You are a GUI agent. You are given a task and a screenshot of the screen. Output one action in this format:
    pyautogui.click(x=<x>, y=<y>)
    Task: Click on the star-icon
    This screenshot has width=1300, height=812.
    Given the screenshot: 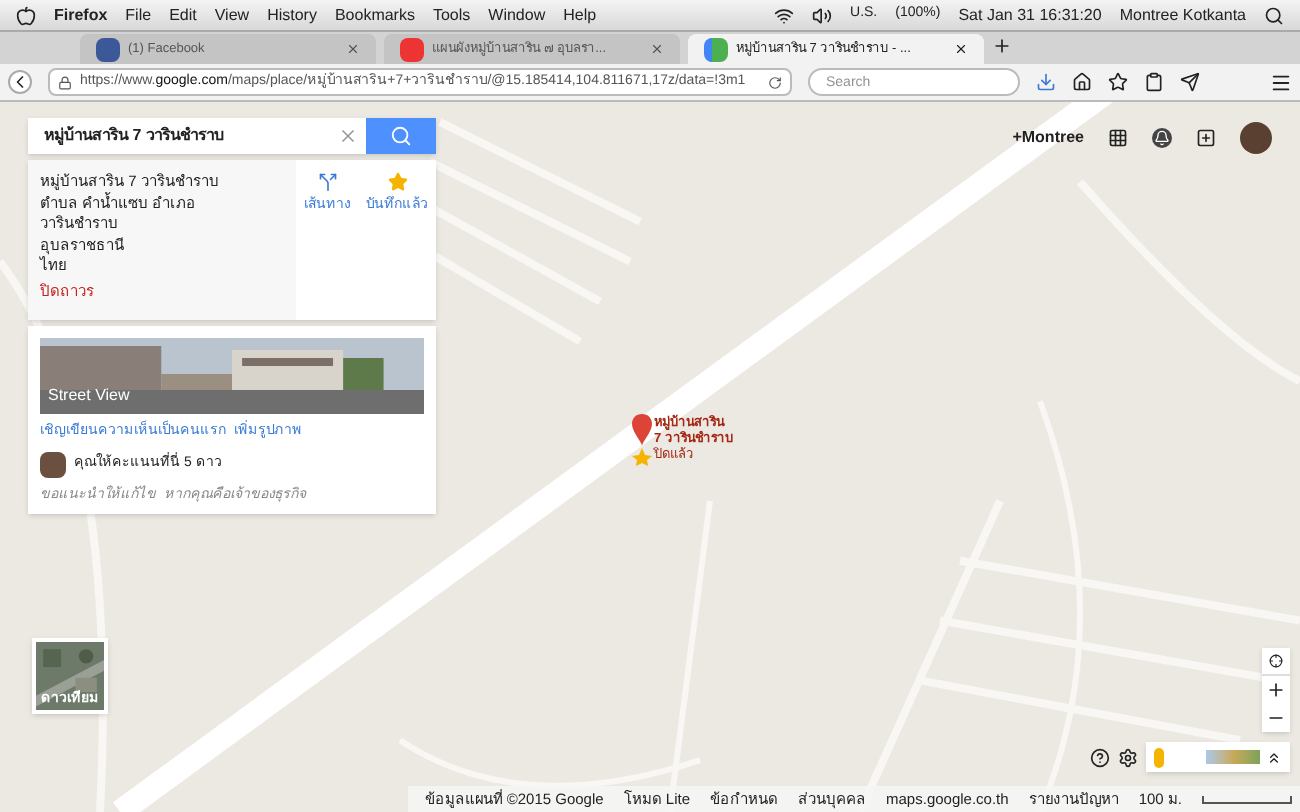 What is the action you would take?
    pyautogui.click(x=397, y=182)
    